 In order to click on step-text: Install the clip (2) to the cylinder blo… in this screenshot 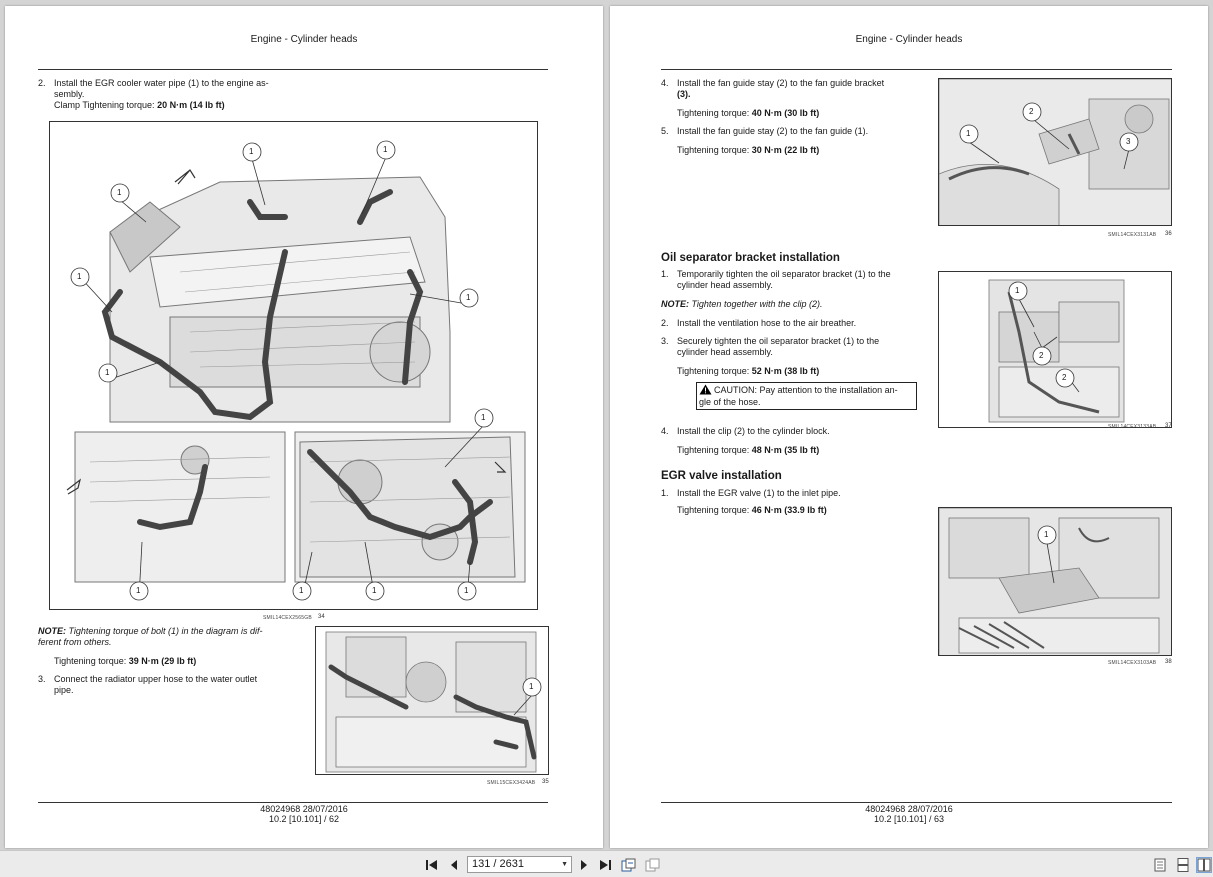, I will do `click(753, 431)`.